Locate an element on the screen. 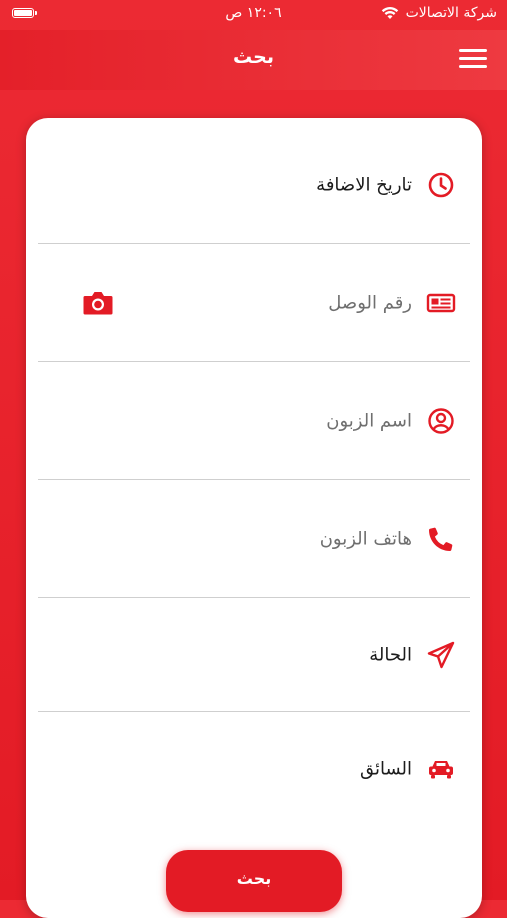 The height and width of the screenshot is (918, 507). status-bar: ١٢:٠٦ ص شركة الاتصالات is located at coordinates (253, 15).